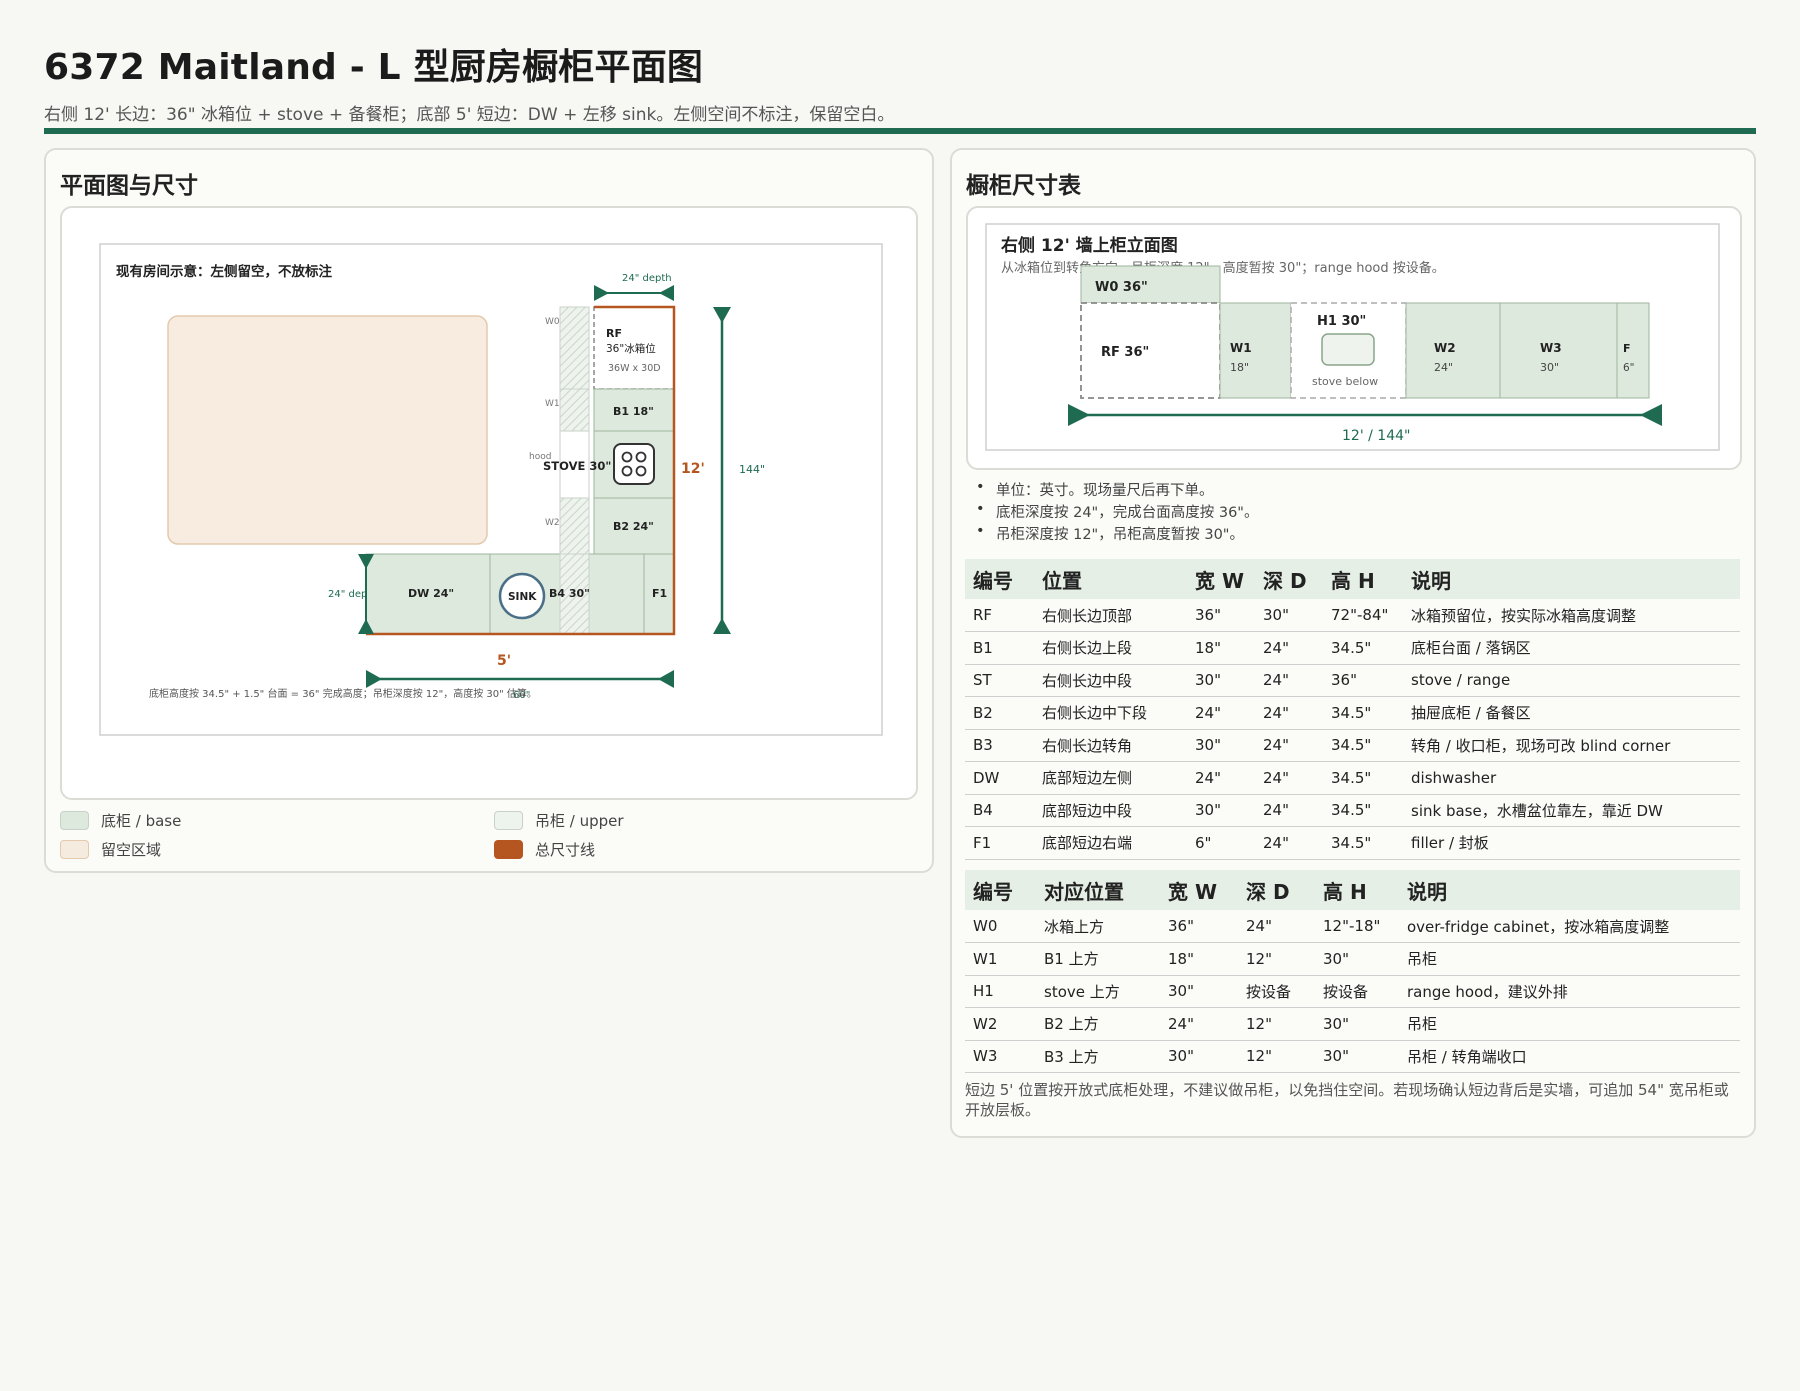  Describe the element at coordinates (1551, 348) in the screenshot. I see `elev-w3-label: W3` at that location.